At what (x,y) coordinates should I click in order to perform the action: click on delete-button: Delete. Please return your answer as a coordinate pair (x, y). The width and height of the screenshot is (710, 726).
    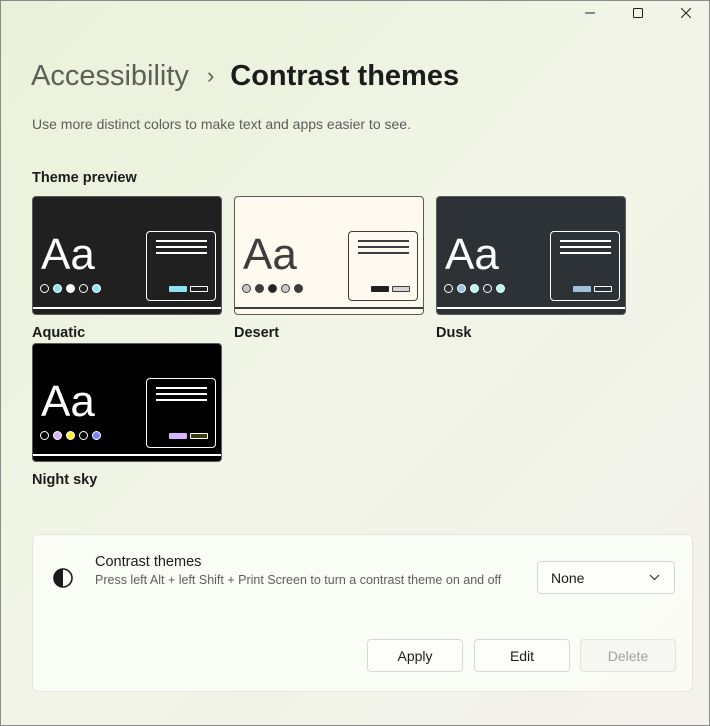
    Looking at the image, I should click on (628, 655).